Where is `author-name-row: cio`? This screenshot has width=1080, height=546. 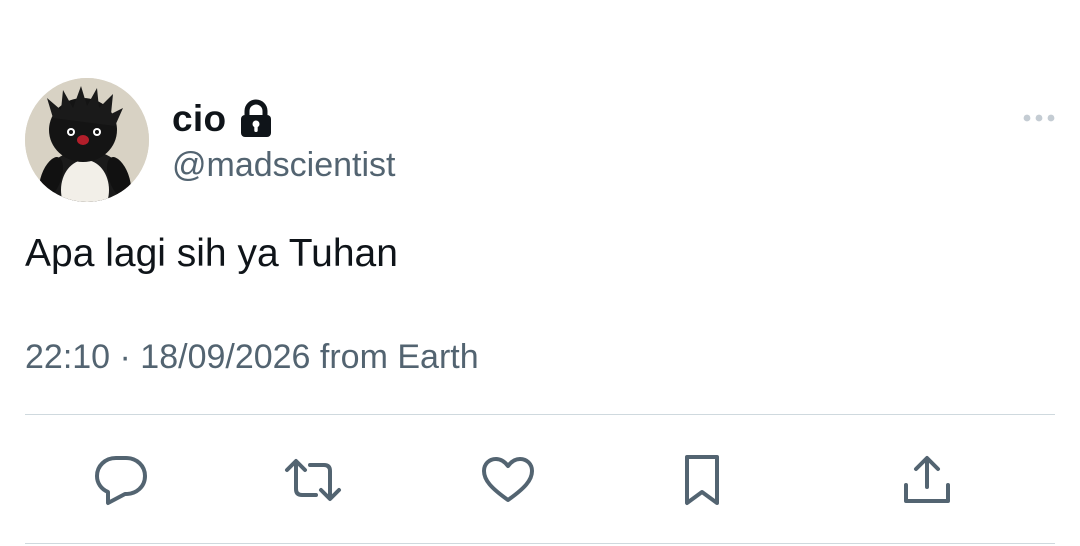 author-name-row: cio is located at coordinates (223, 119).